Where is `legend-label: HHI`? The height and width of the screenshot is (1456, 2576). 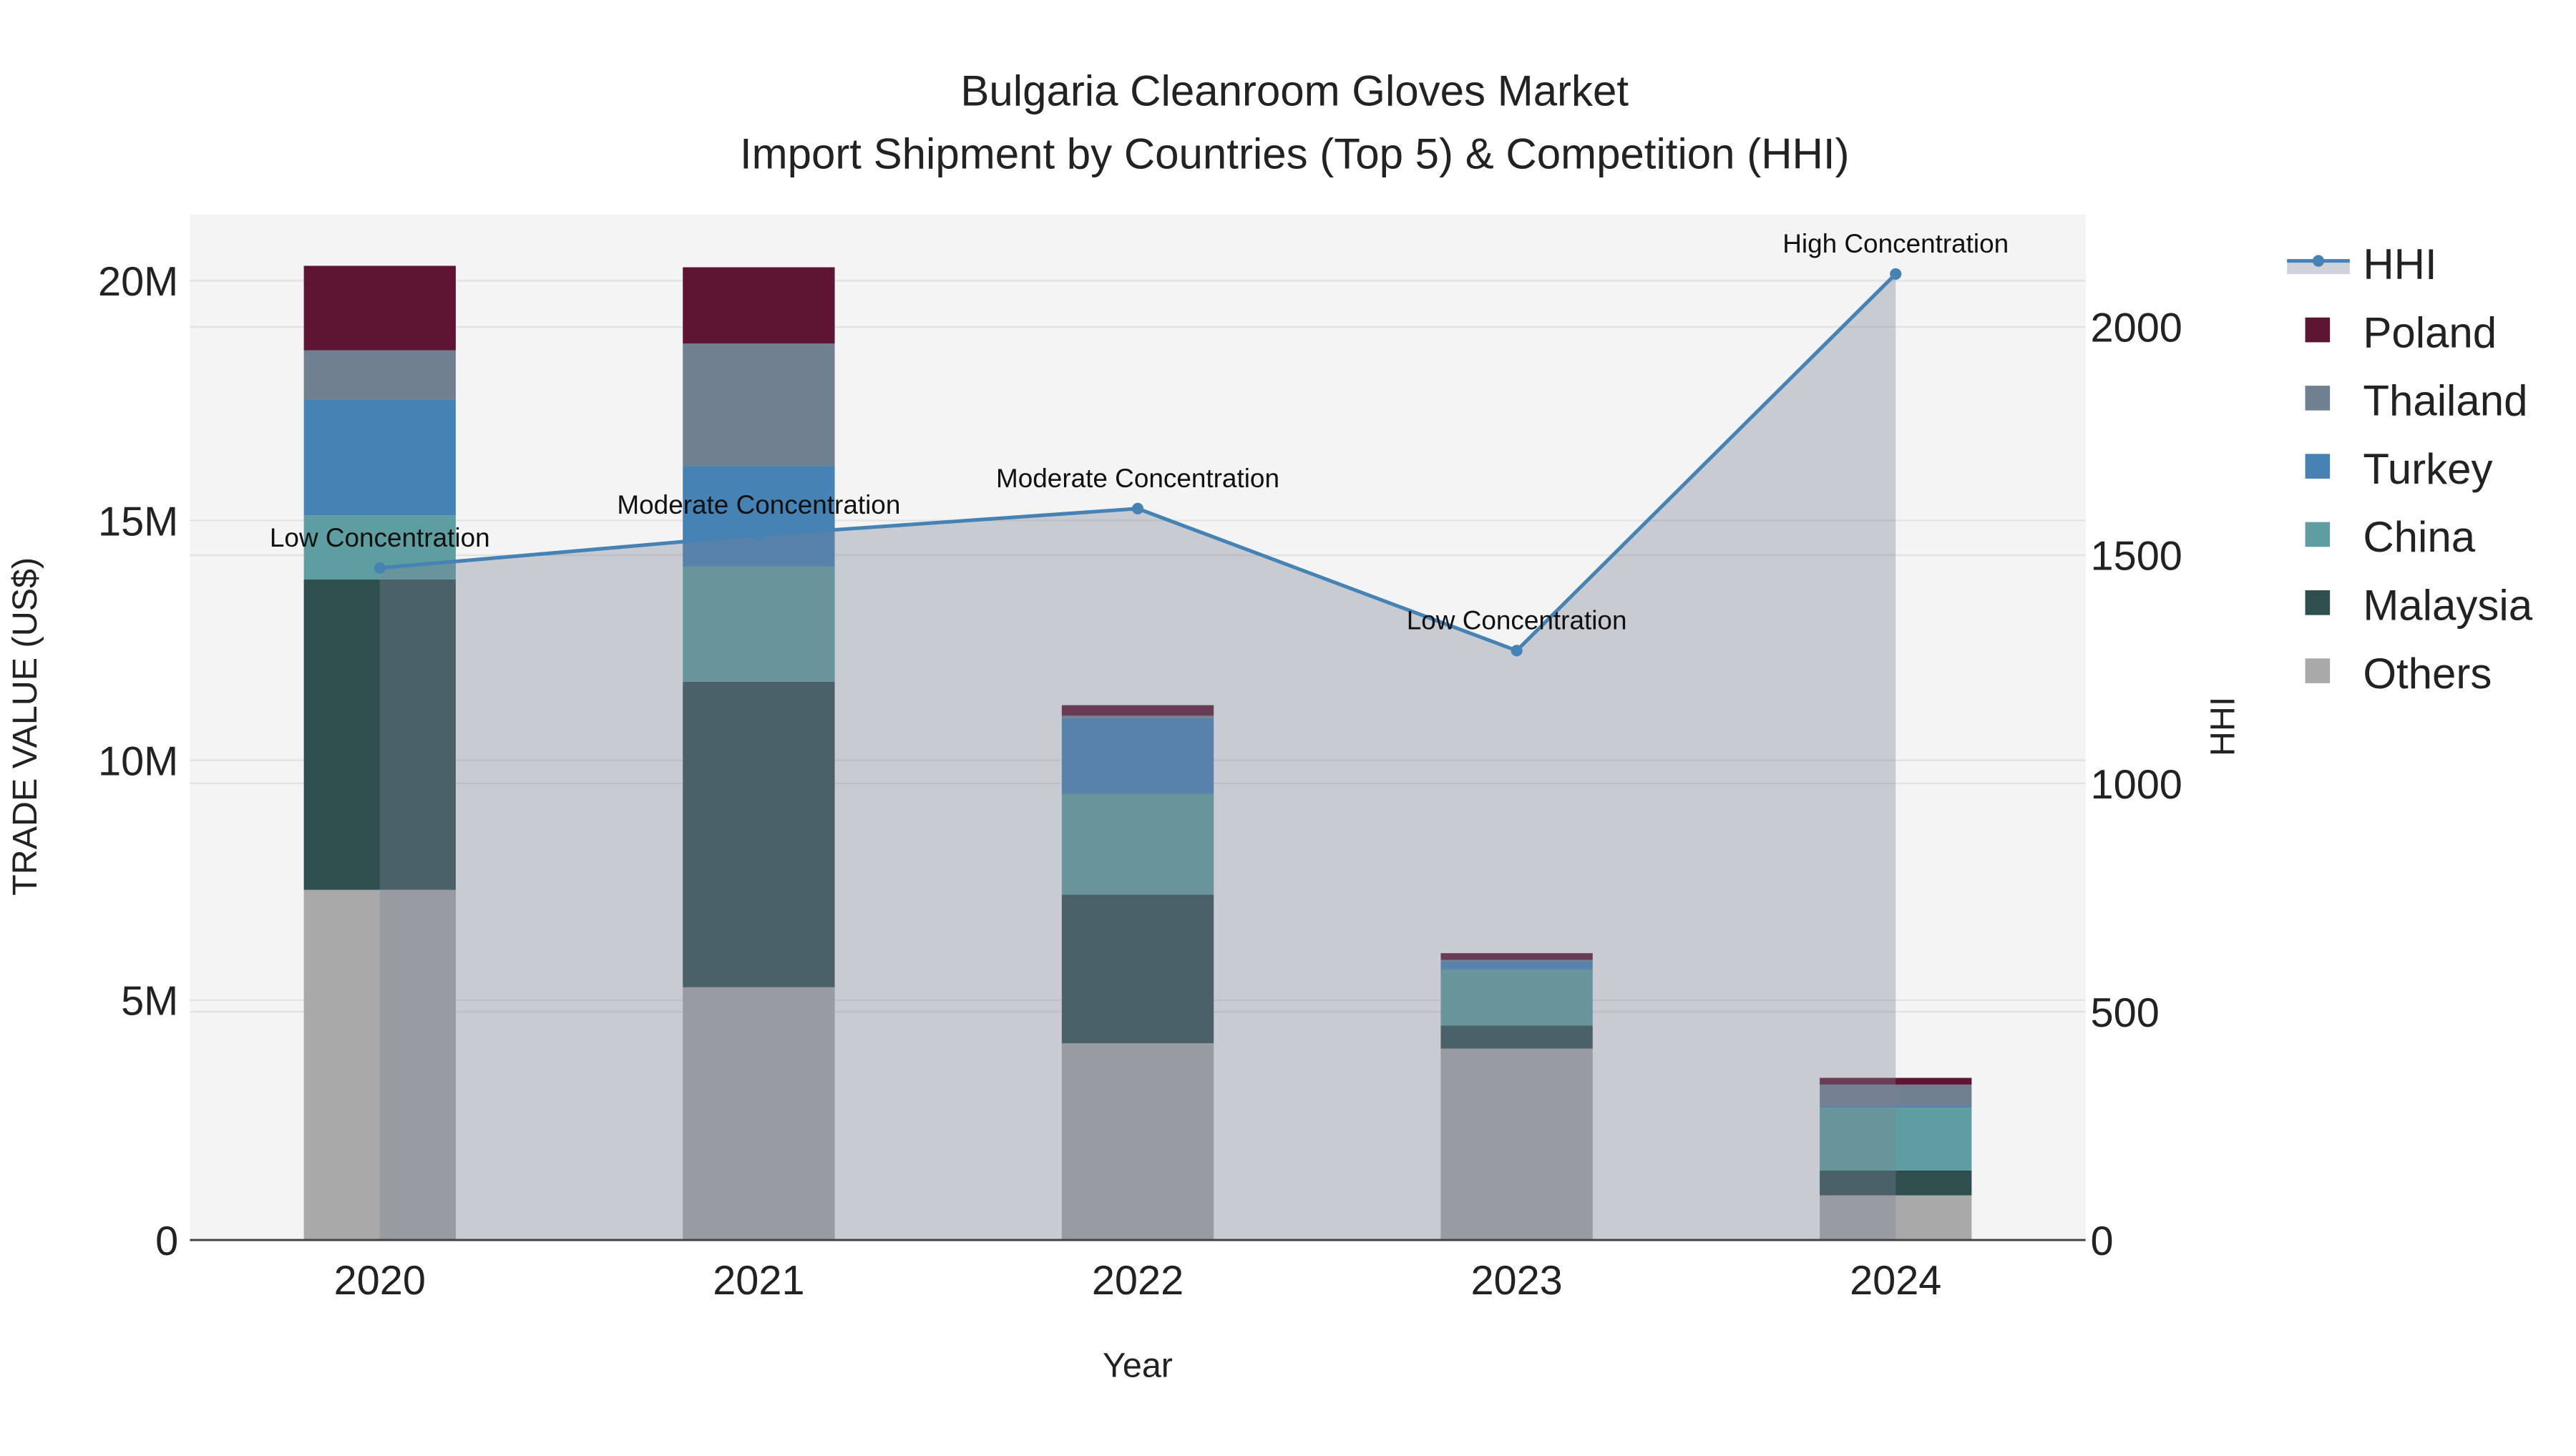 legend-label: HHI is located at coordinates (2399, 264).